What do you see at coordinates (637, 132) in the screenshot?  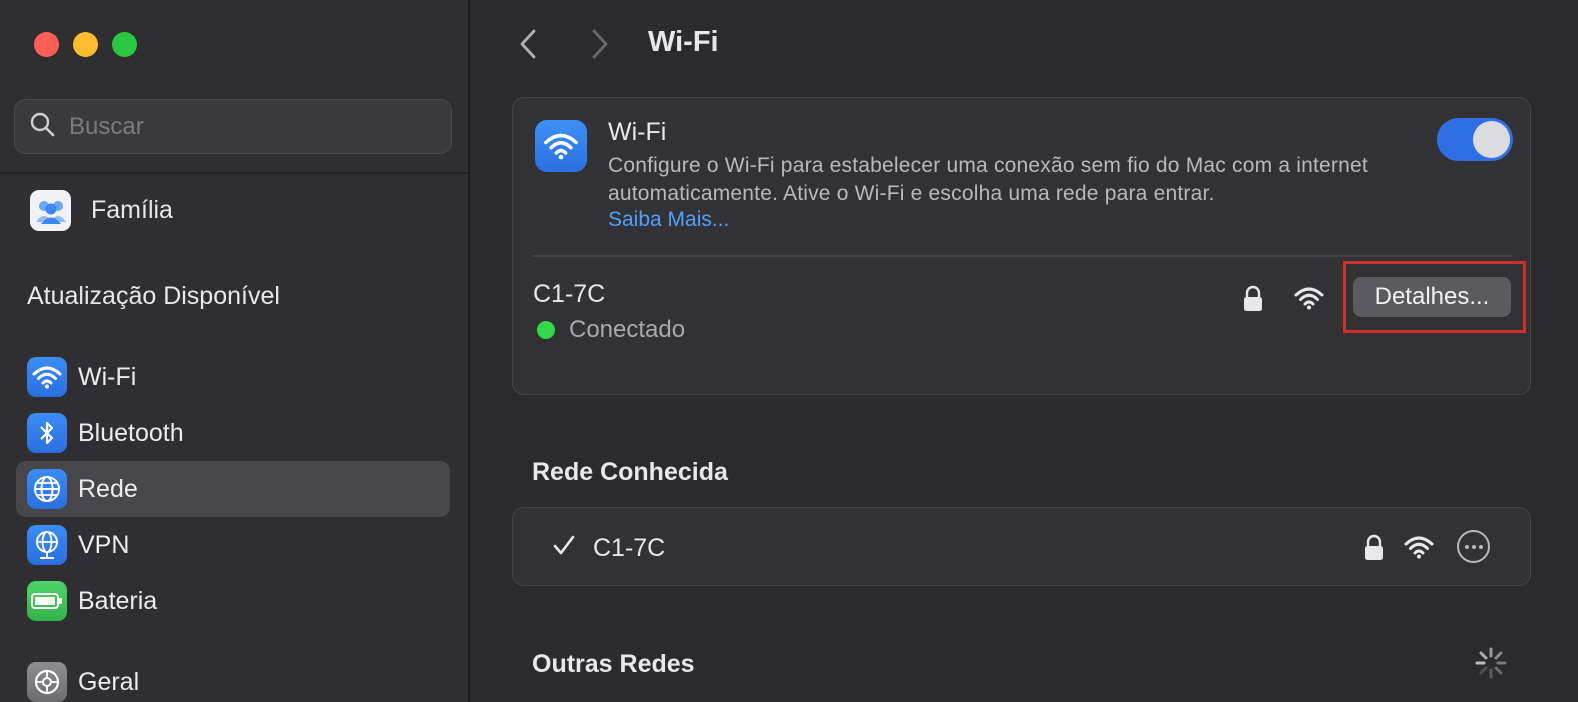 I see `wifi-card-title: Wi-Fi` at bounding box center [637, 132].